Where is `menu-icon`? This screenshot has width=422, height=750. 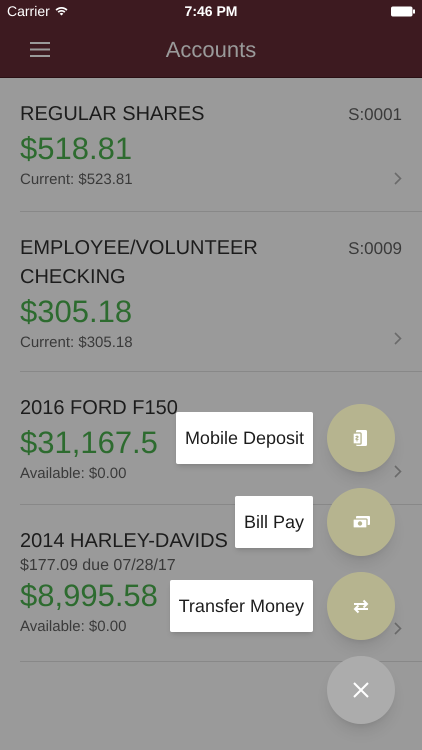
menu-icon is located at coordinates (40, 49).